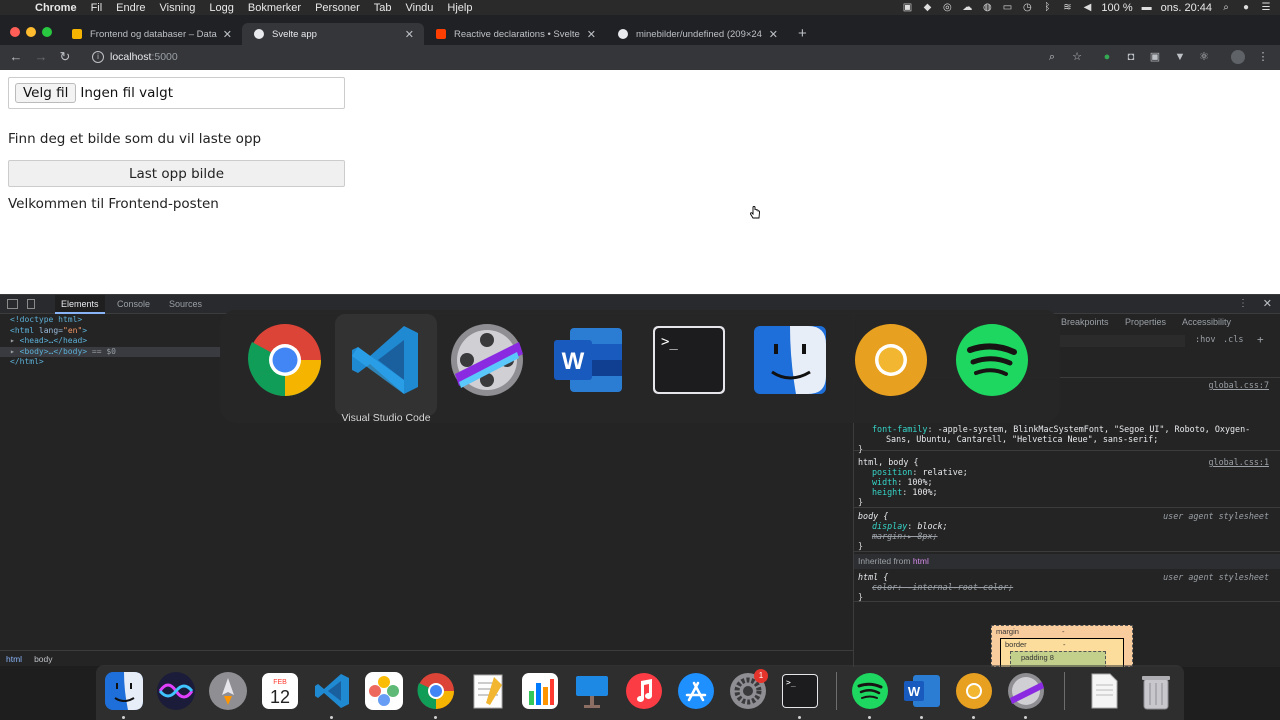 The height and width of the screenshot is (720, 1280). Describe the element at coordinates (110, 341) in the screenshot. I see `dom-node-head: ▸ <head>…</head>` at that location.